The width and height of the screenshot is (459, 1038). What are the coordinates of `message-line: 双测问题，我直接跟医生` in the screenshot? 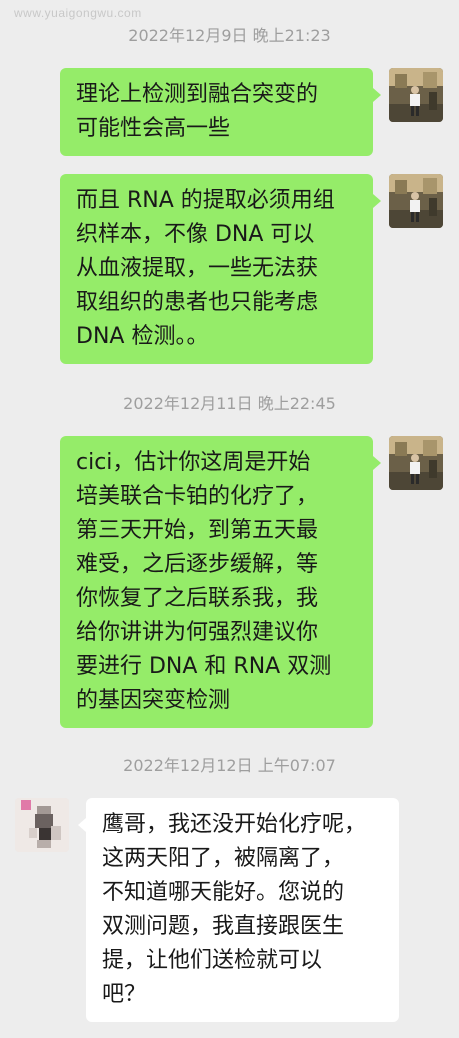 It's located at (223, 926).